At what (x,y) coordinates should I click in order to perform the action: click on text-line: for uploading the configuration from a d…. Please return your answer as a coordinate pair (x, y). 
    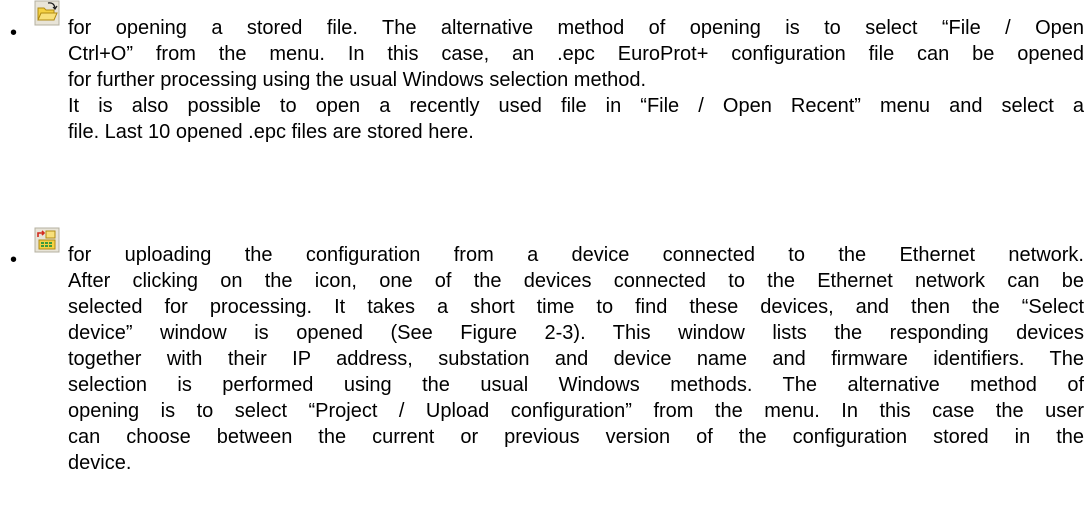
    Looking at the image, I should click on (576, 255).